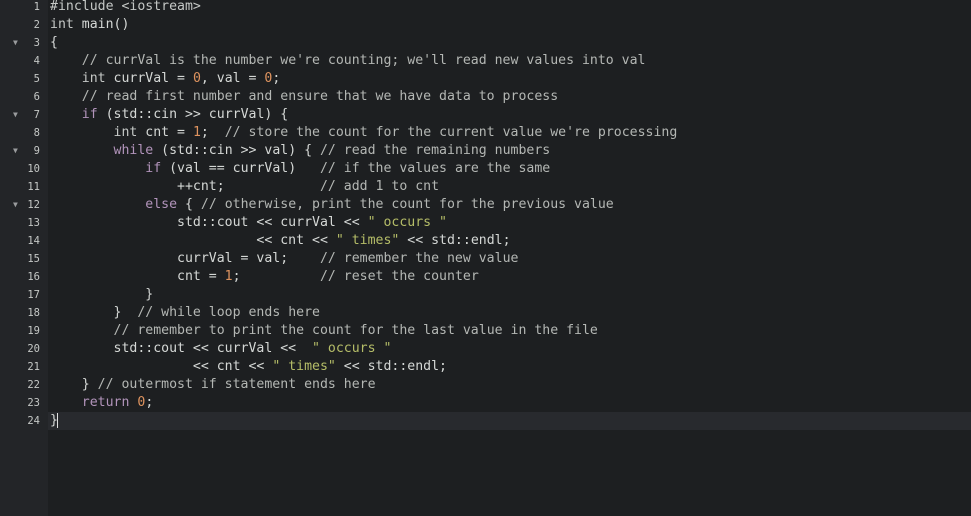  Describe the element at coordinates (232, 78) in the screenshot. I see `code-token: , val =` at that location.